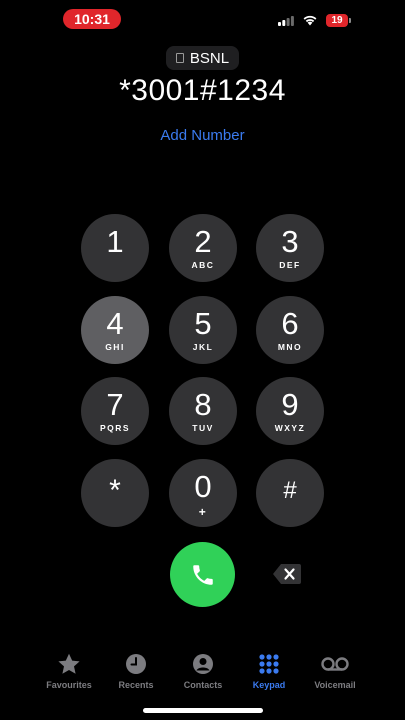 This screenshot has width=405, height=720. I want to click on carrier-selector: BSNL, so click(202, 58).